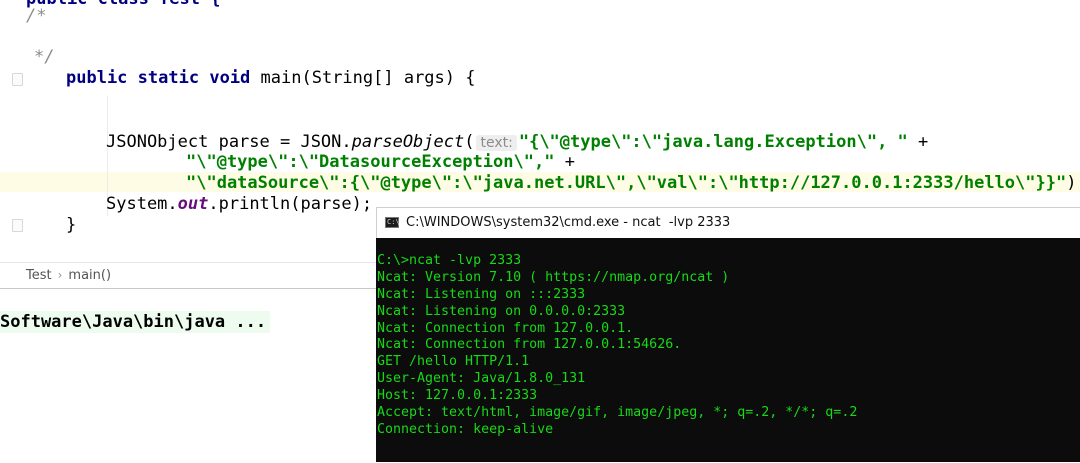  What do you see at coordinates (380, 162) in the screenshot?
I see `parse-statement-line2: "\"@type\":\"DatasourceException\"," +` at bounding box center [380, 162].